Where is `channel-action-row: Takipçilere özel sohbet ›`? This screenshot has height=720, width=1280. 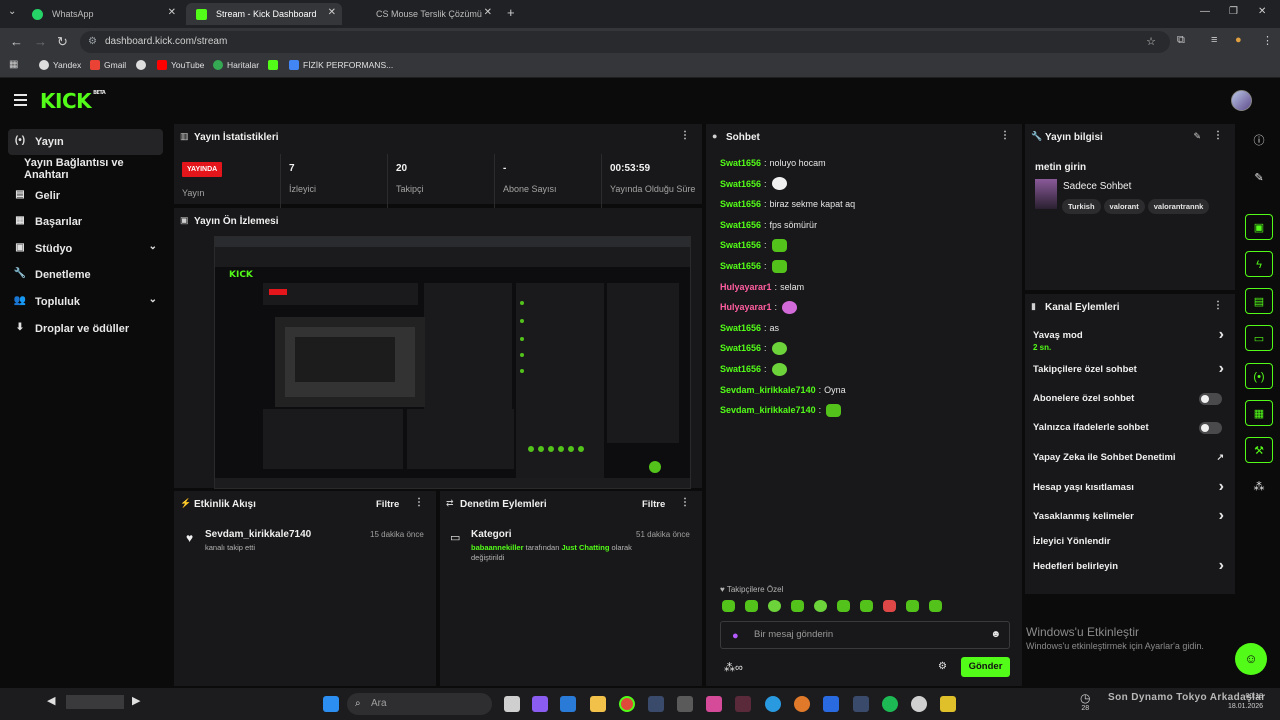
channel-action-row: Takipçilere özel sohbet › is located at coordinates (1130, 368).